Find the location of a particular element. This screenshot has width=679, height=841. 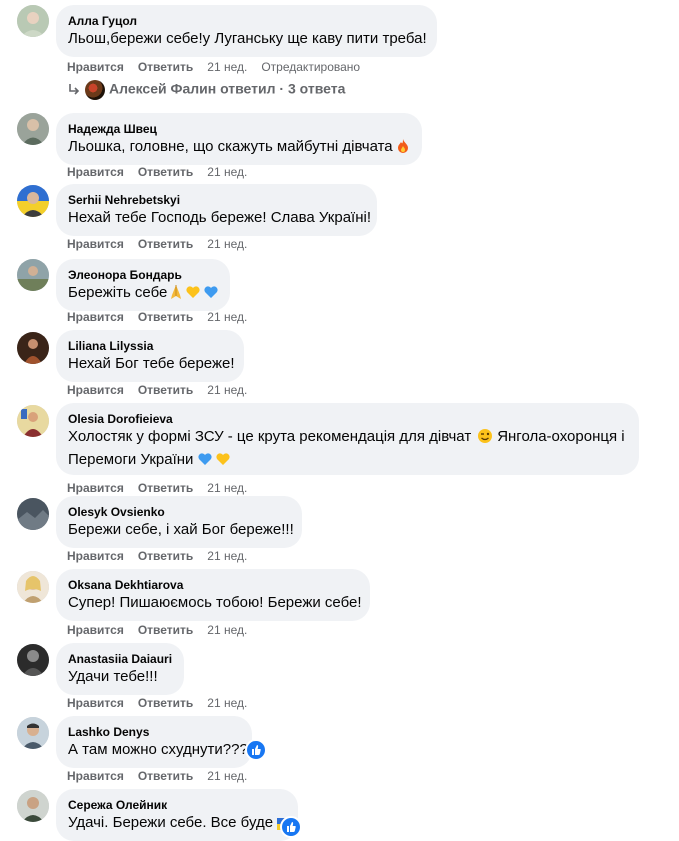

edited-label: Отредактировано is located at coordinates (311, 67).